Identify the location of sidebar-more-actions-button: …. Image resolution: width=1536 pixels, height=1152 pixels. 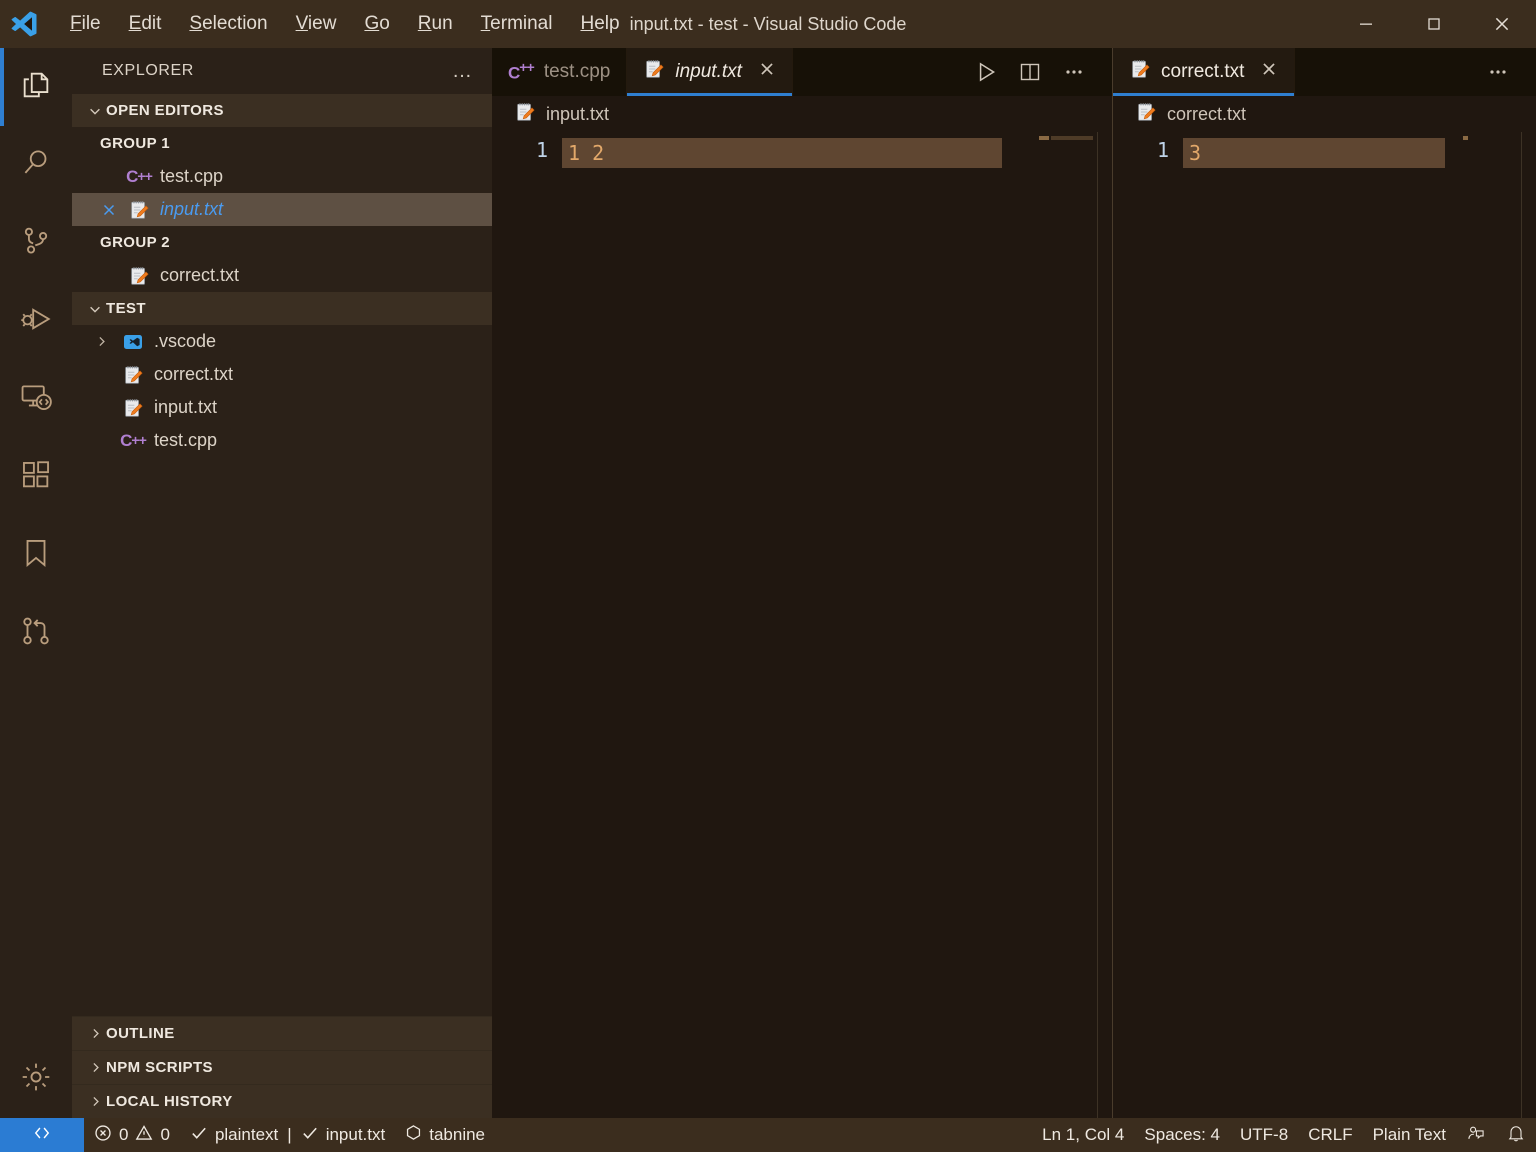
(463, 71).